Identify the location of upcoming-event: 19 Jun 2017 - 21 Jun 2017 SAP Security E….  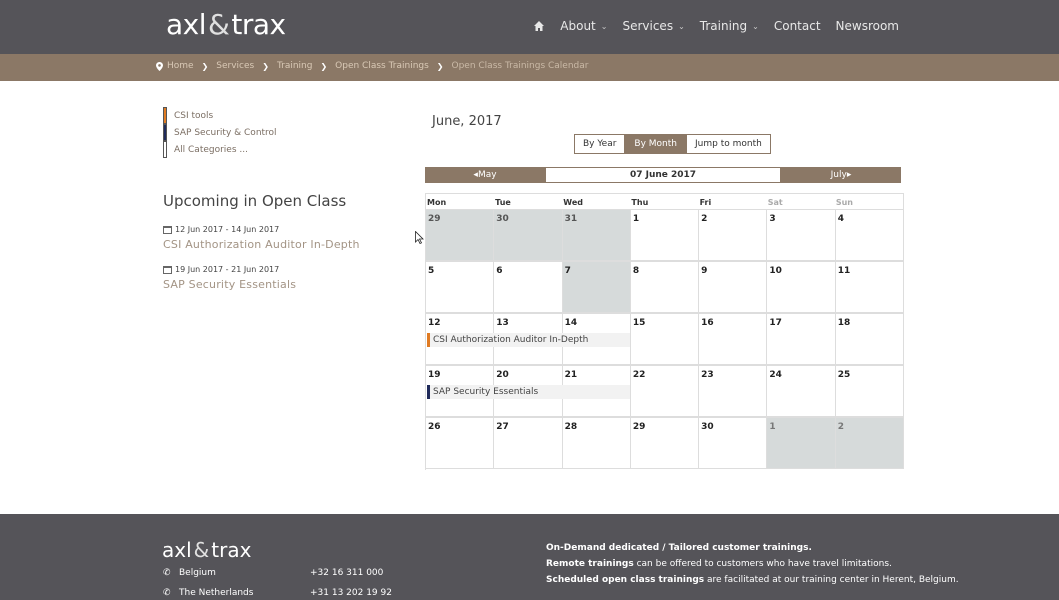
(230, 278).